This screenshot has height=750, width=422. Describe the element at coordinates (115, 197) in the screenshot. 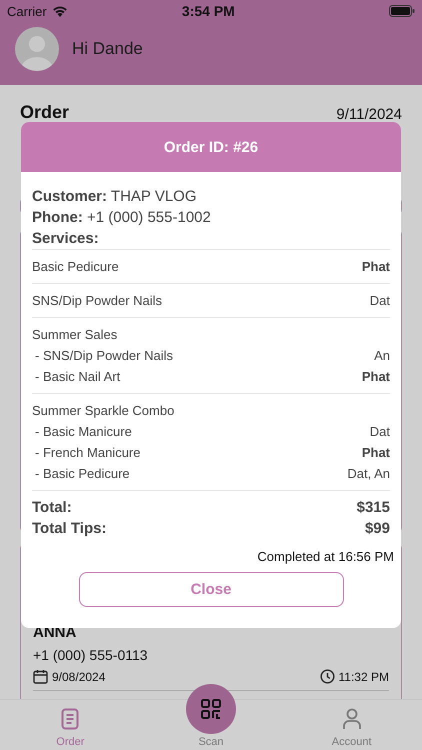

I see `customer-info: Customer: THAP VLOG` at that location.